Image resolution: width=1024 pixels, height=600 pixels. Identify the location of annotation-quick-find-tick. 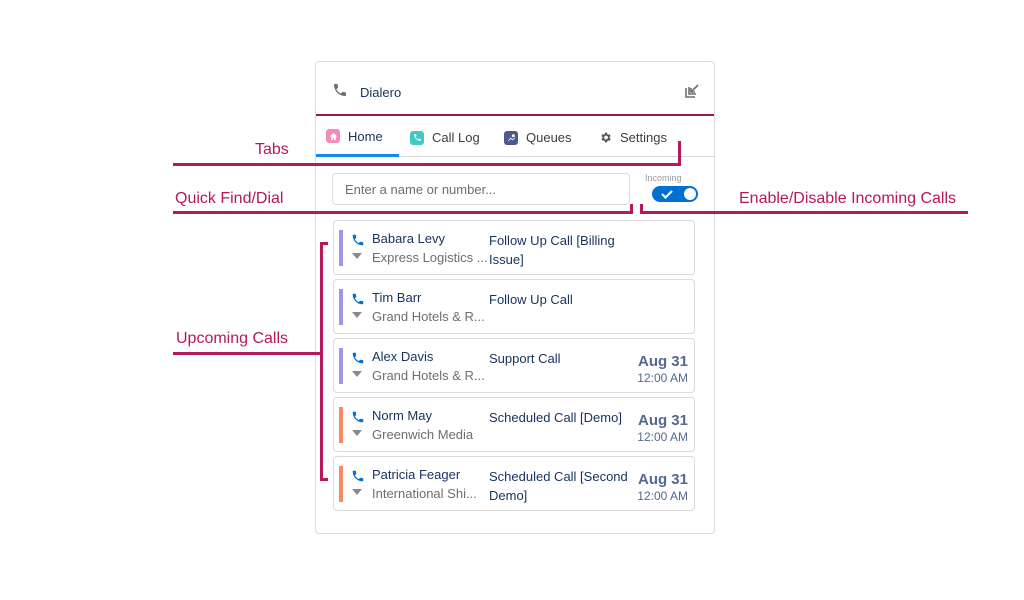
(631, 209).